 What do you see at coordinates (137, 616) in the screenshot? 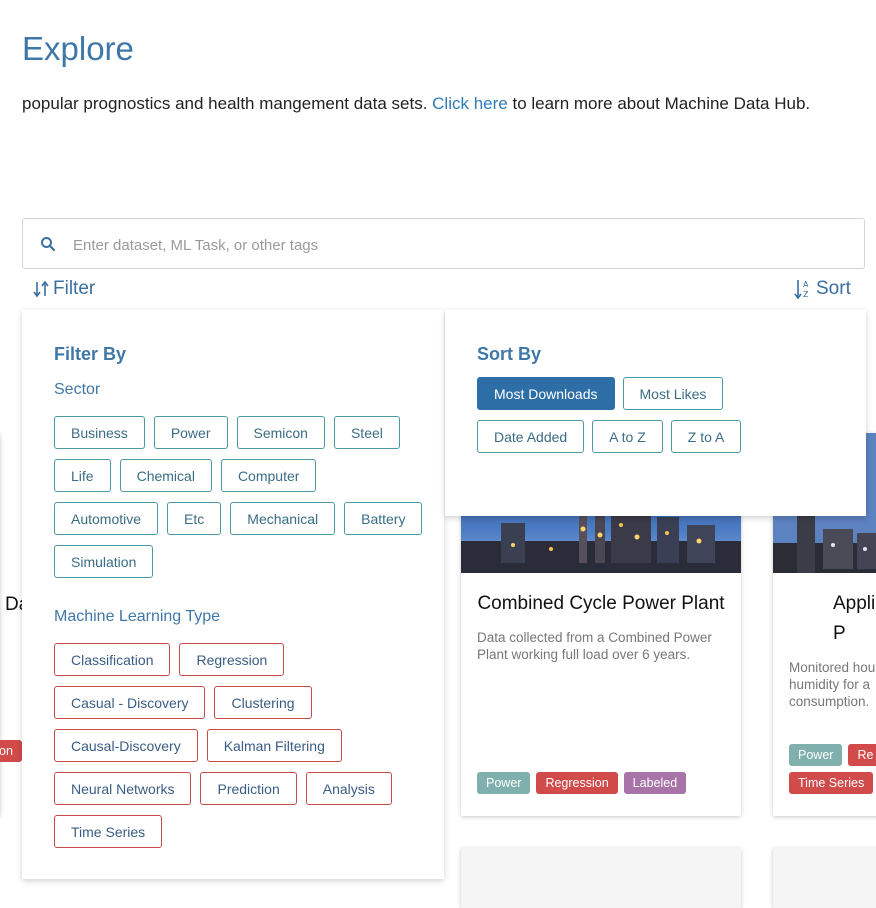
I see `ml-type-heading: Machine Learning Type` at bounding box center [137, 616].